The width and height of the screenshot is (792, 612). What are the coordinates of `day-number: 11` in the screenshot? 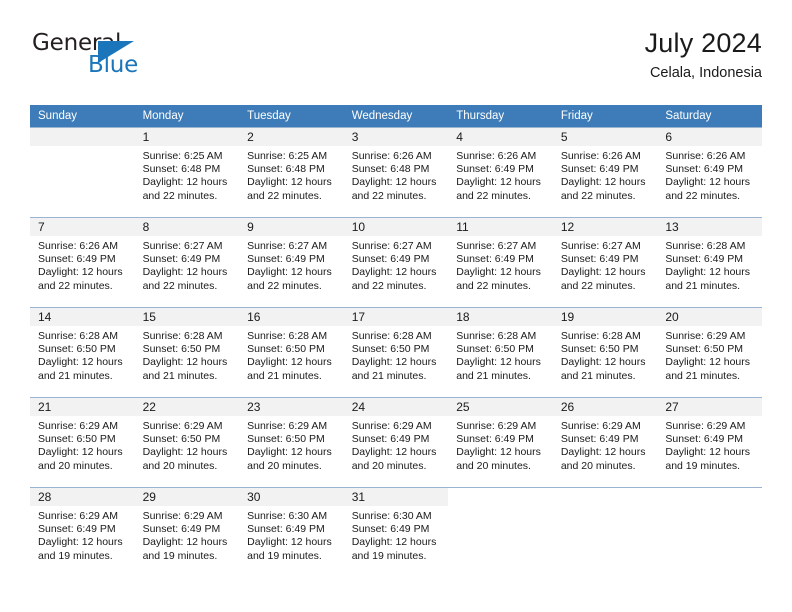 It's located at (500, 227).